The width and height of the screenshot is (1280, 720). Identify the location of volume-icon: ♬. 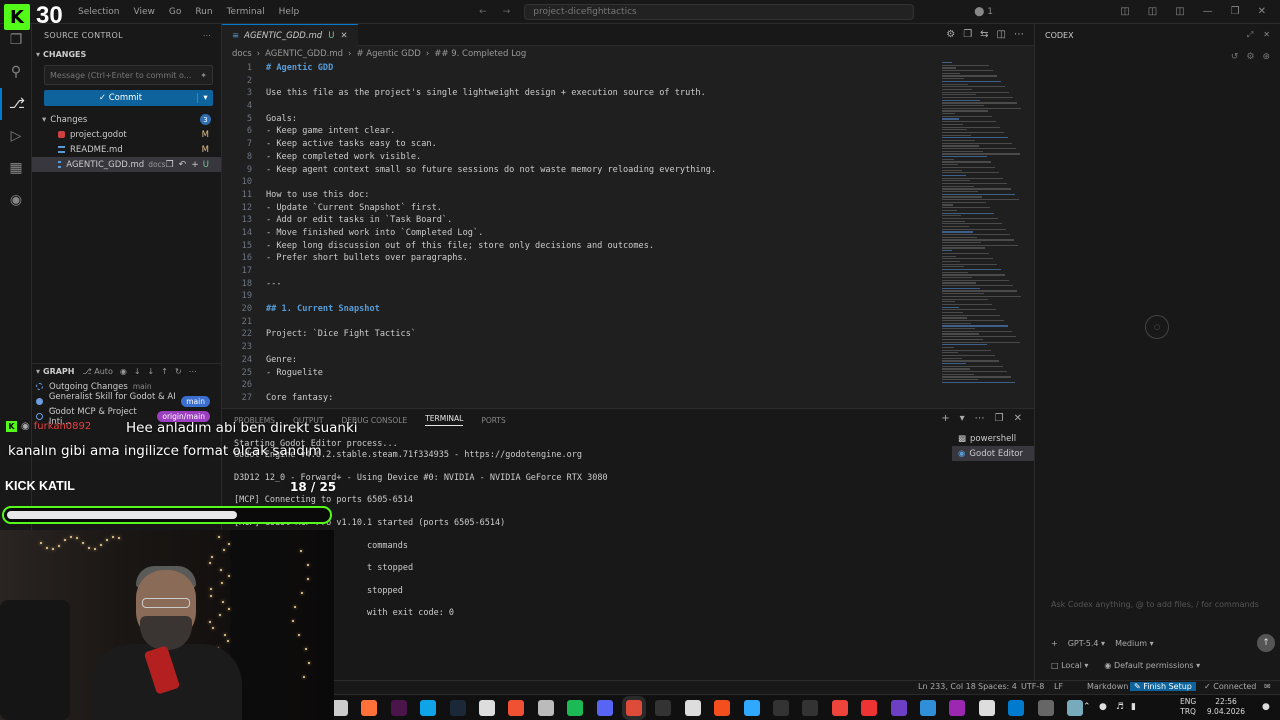
(1120, 707).